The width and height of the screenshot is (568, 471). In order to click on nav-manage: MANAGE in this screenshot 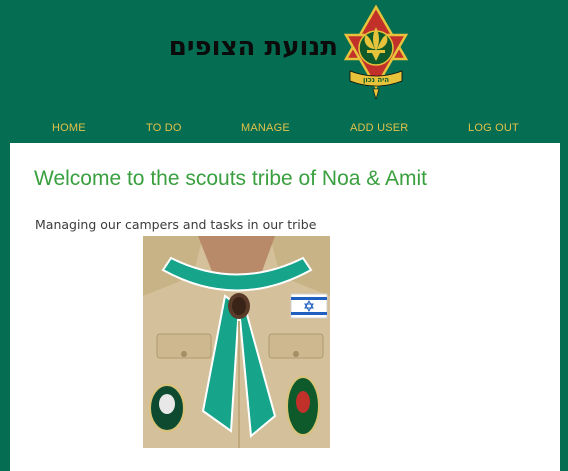, I will do `click(265, 128)`.